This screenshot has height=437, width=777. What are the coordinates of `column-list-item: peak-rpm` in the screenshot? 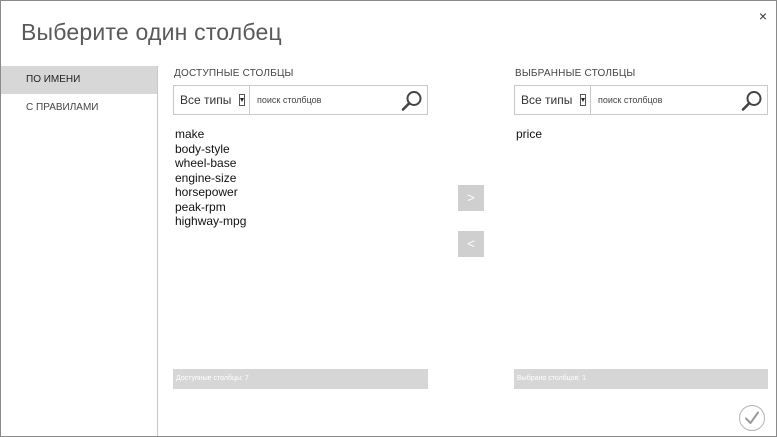 It's located at (210, 207).